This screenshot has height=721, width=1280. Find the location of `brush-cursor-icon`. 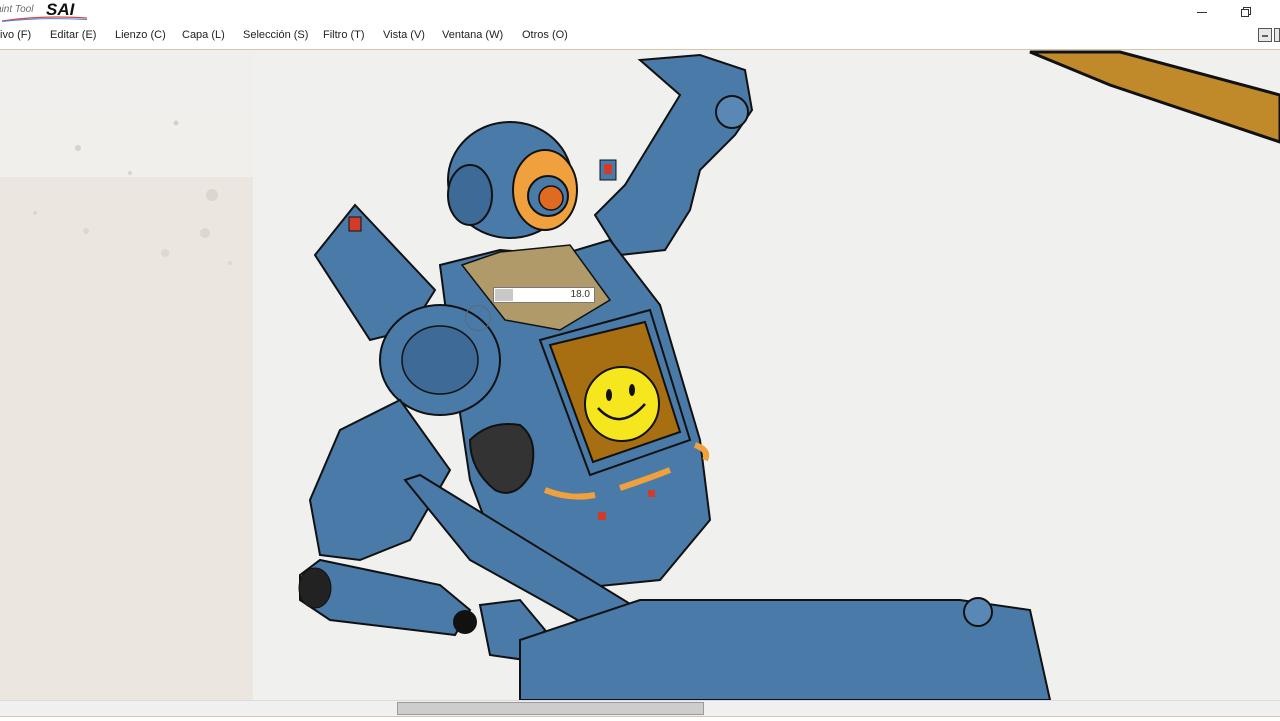

brush-cursor-icon is located at coordinates (478, 318).